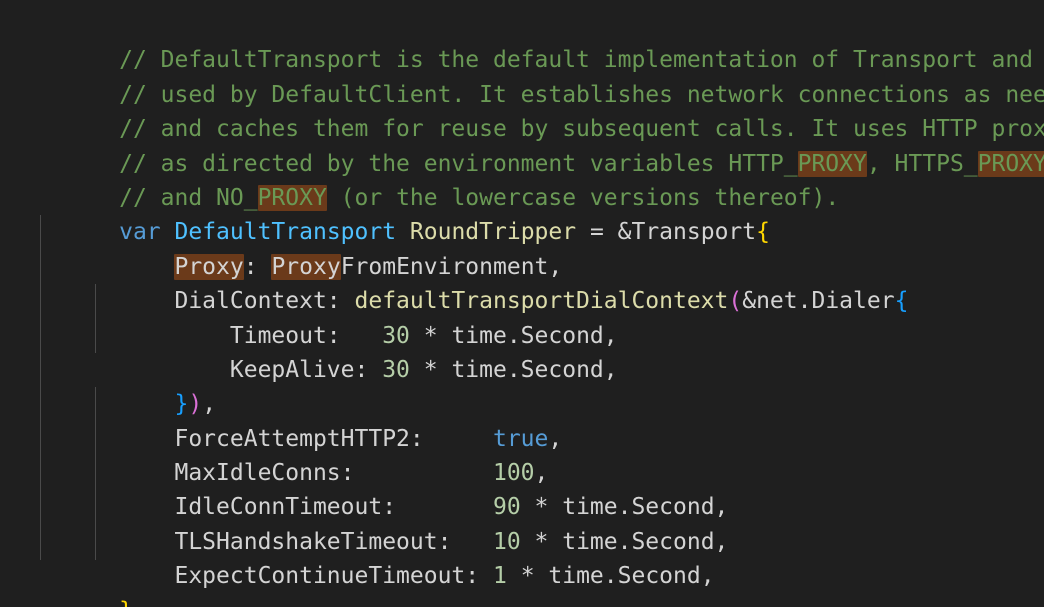 This screenshot has width=1044, height=607. What do you see at coordinates (522, 454) in the screenshot?
I see `code-line-13: MaxIdleConns: 100,` at bounding box center [522, 454].